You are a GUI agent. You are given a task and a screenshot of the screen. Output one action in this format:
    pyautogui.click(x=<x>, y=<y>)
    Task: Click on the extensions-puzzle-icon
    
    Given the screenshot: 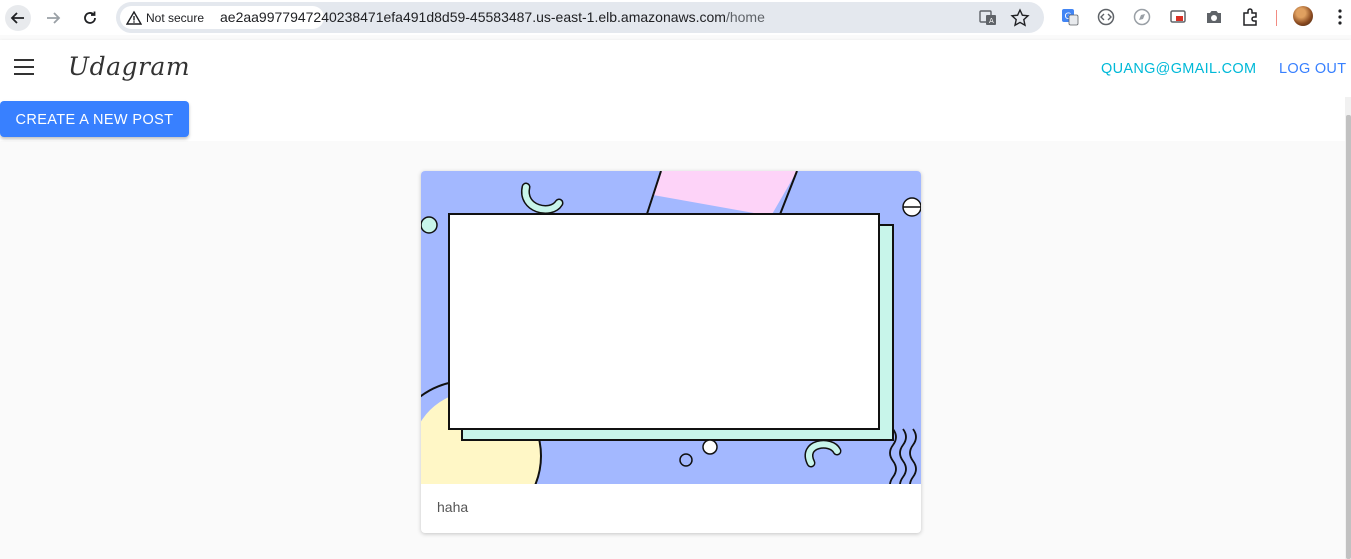 What is the action you would take?
    pyautogui.click(x=1250, y=17)
    